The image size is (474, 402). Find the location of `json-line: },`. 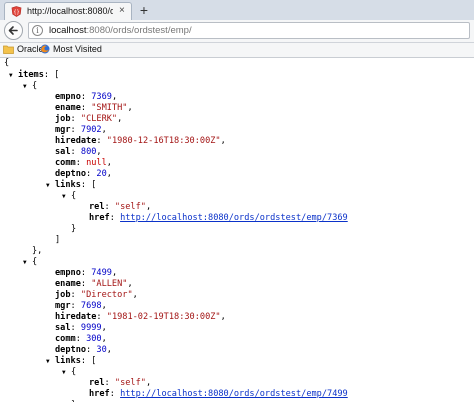

json-line: }, is located at coordinates (37, 251).